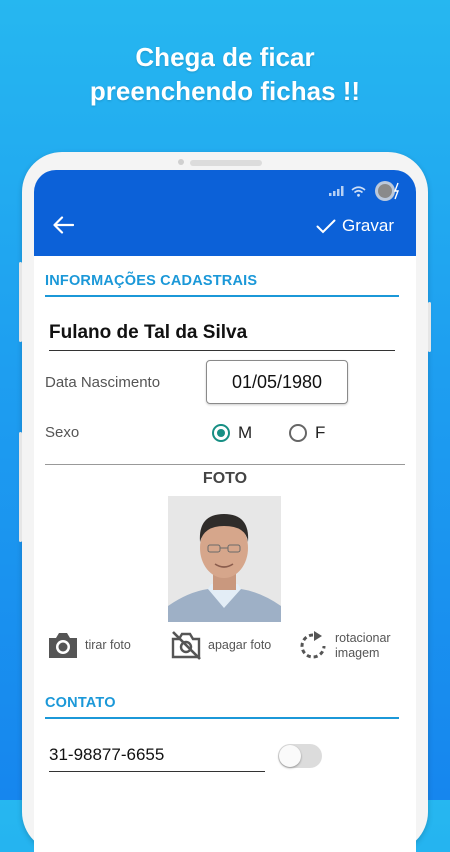 The width and height of the screenshot is (450, 852). Describe the element at coordinates (157, 756) in the screenshot. I see `phone-field: 31-98877-6655` at that location.